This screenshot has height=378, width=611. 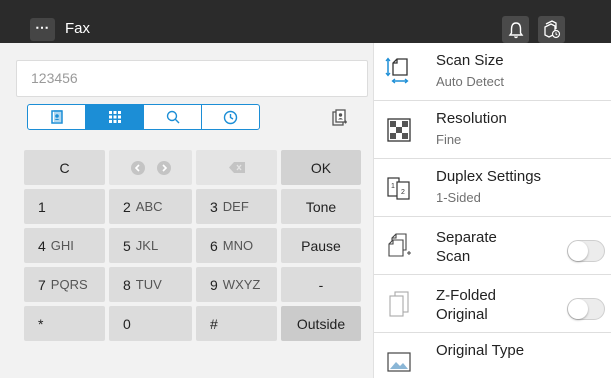 What do you see at coordinates (321, 284) in the screenshot?
I see `hyphen-key: -` at bounding box center [321, 284].